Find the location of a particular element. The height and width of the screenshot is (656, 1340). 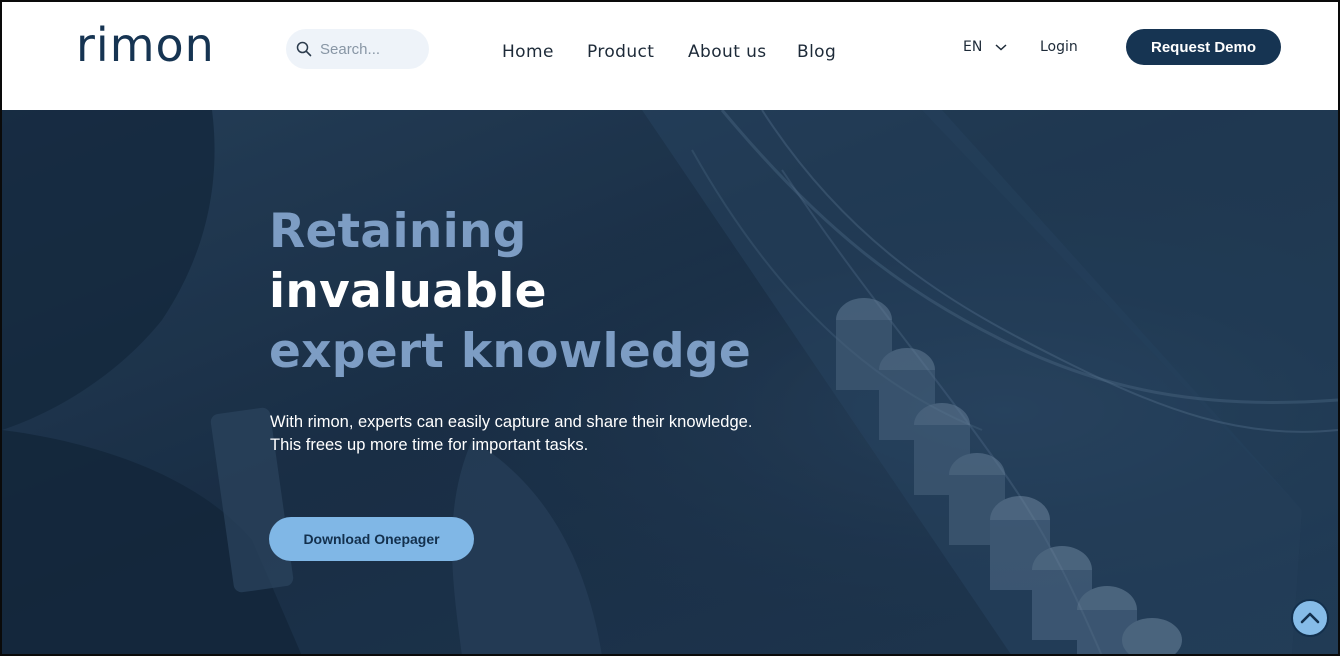

chevron-down-icon is located at coordinates (1001, 47).